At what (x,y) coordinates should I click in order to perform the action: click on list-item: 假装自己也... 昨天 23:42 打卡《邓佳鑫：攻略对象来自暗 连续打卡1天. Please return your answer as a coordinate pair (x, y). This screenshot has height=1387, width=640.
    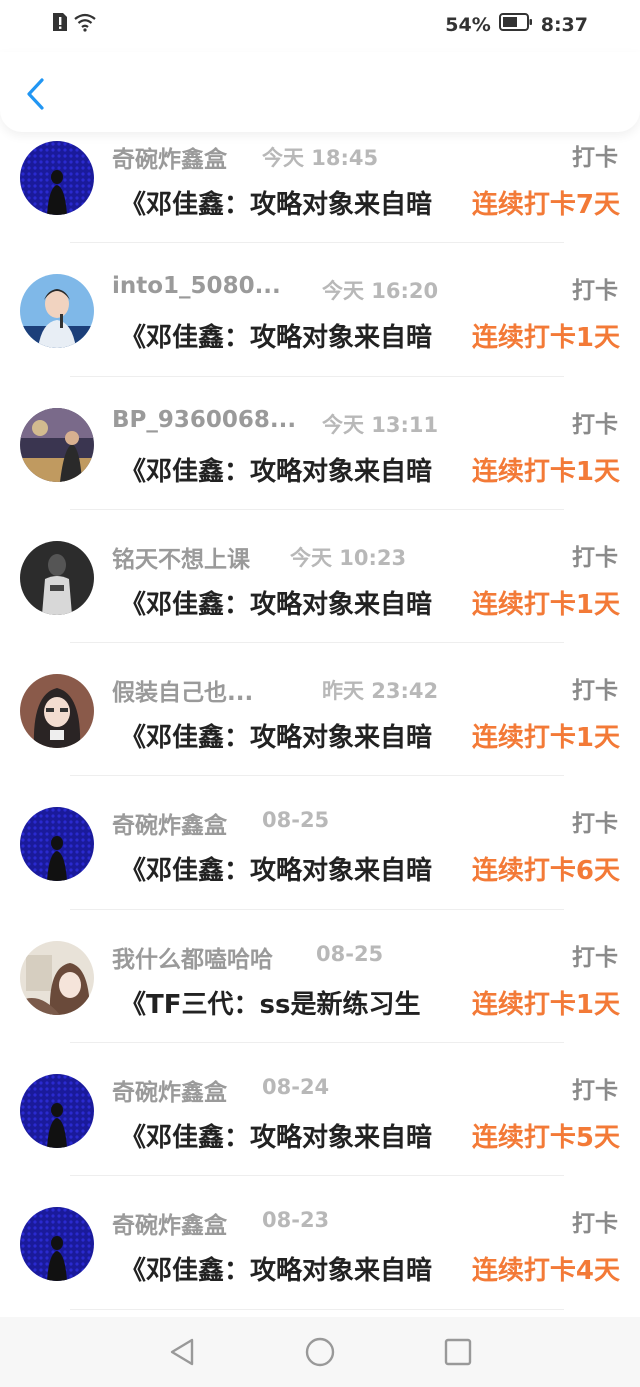
    Looking at the image, I should click on (320, 731).